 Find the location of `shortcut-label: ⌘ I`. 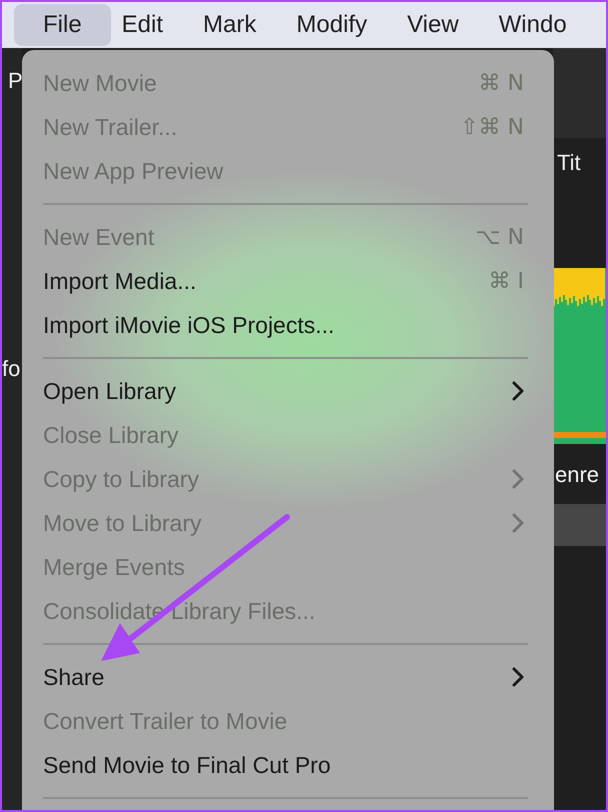

shortcut-label: ⌘ I is located at coordinates (506, 282).